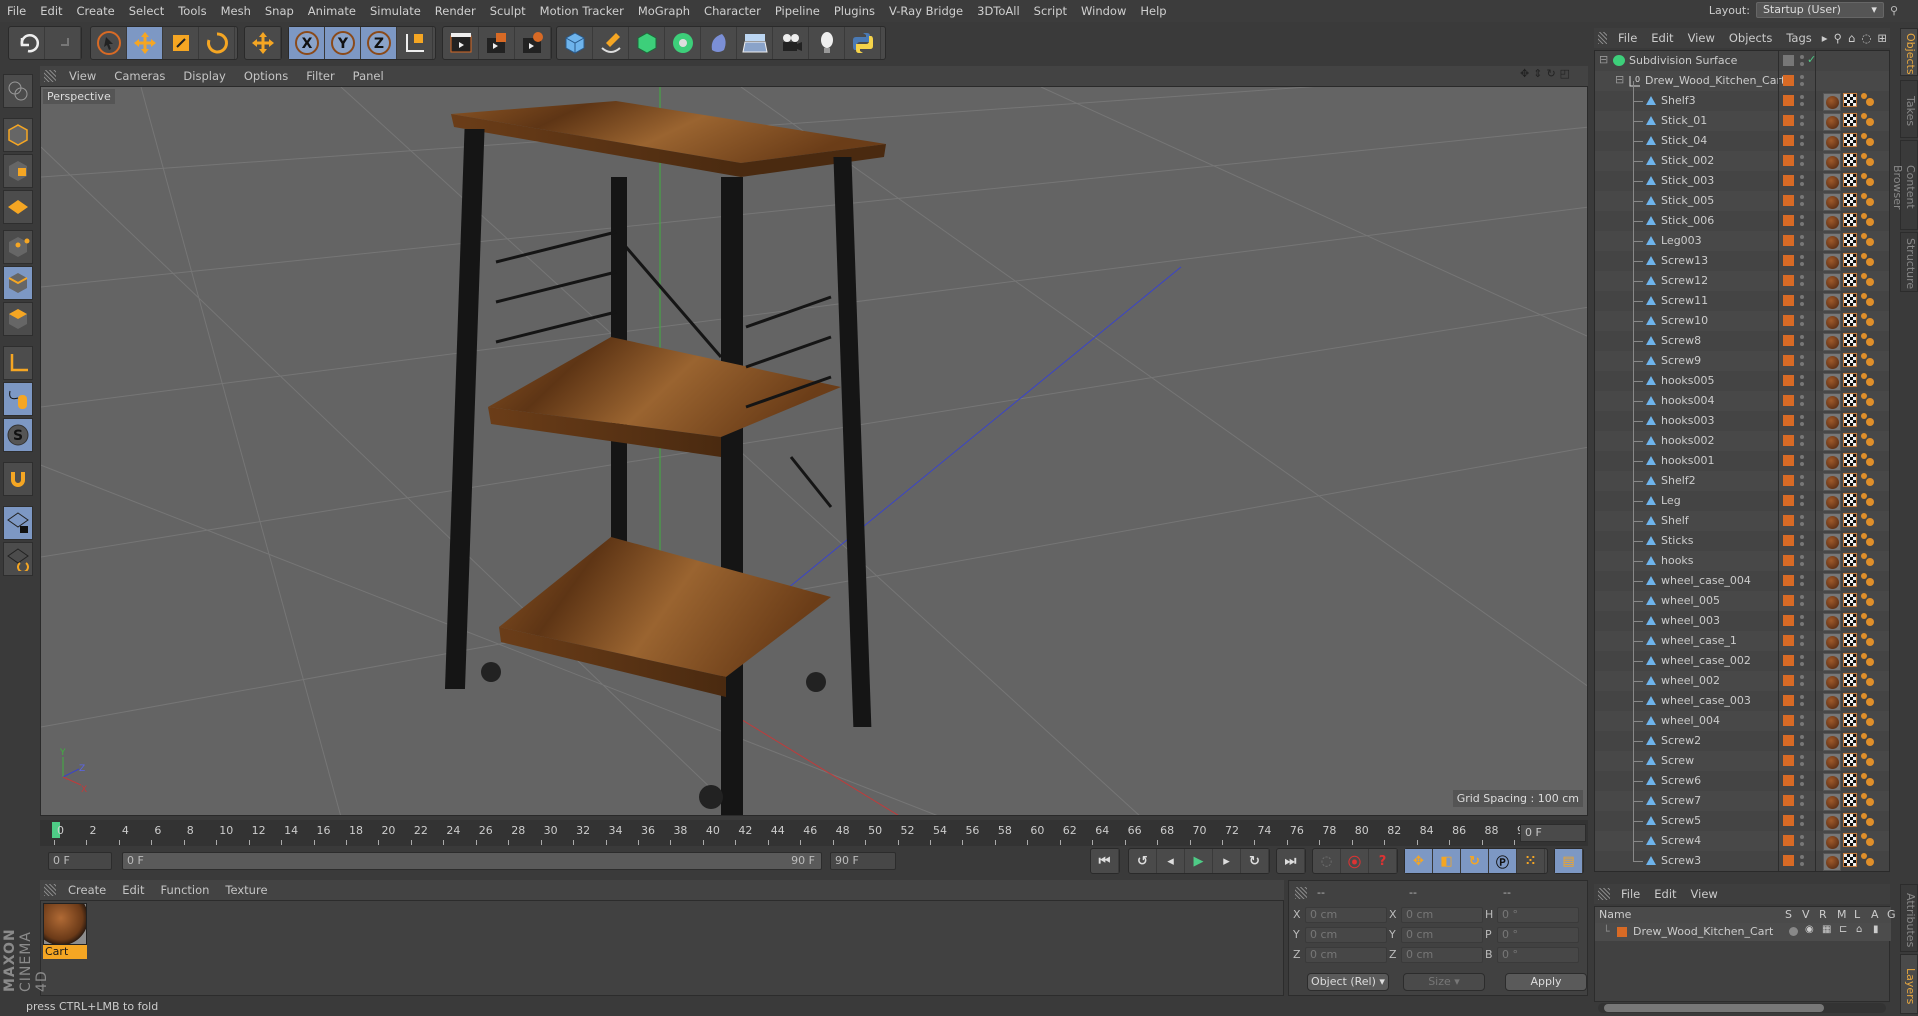 The height and width of the screenshot is (1016, 1918). What do you see at coordinates (647, 43) in the screenshot?
I see `subdivision-icon` at bounding box center [647, 43].